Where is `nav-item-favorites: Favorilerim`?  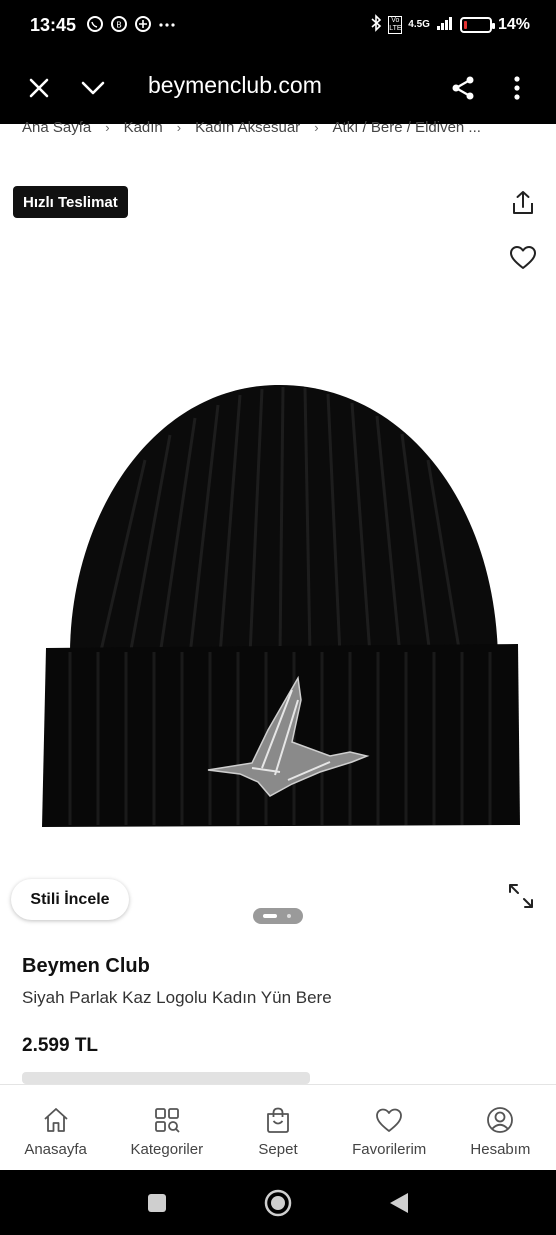
nav-item-favorites: Favorilerim is located at coordinates (389, 1127).